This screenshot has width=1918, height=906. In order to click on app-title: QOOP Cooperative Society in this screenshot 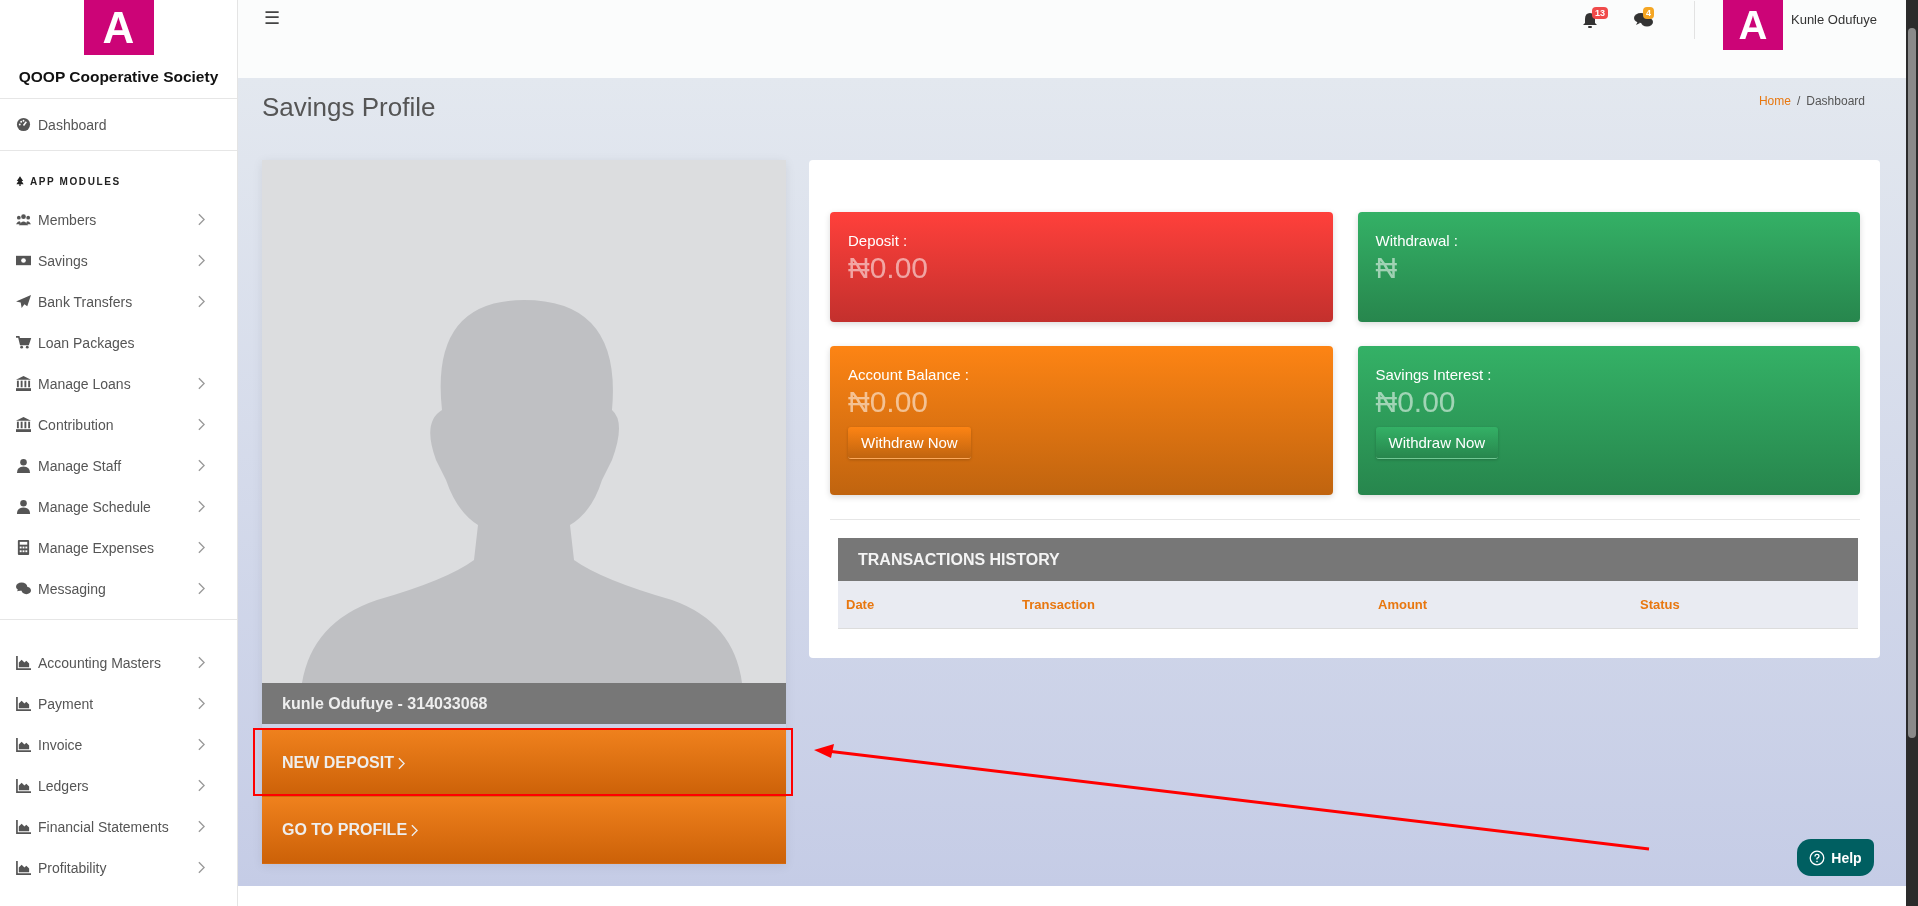, I will do `click(118, 77)`.